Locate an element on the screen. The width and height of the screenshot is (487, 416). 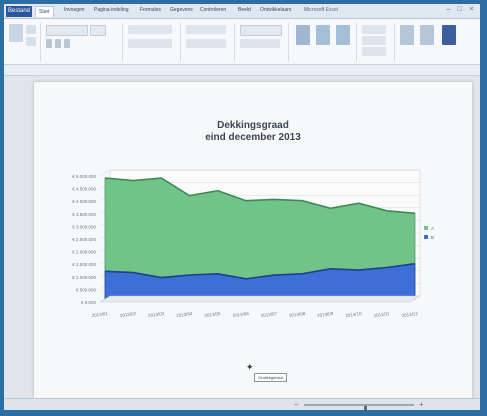
insert-cells-button is located at coordinates (374, 29).